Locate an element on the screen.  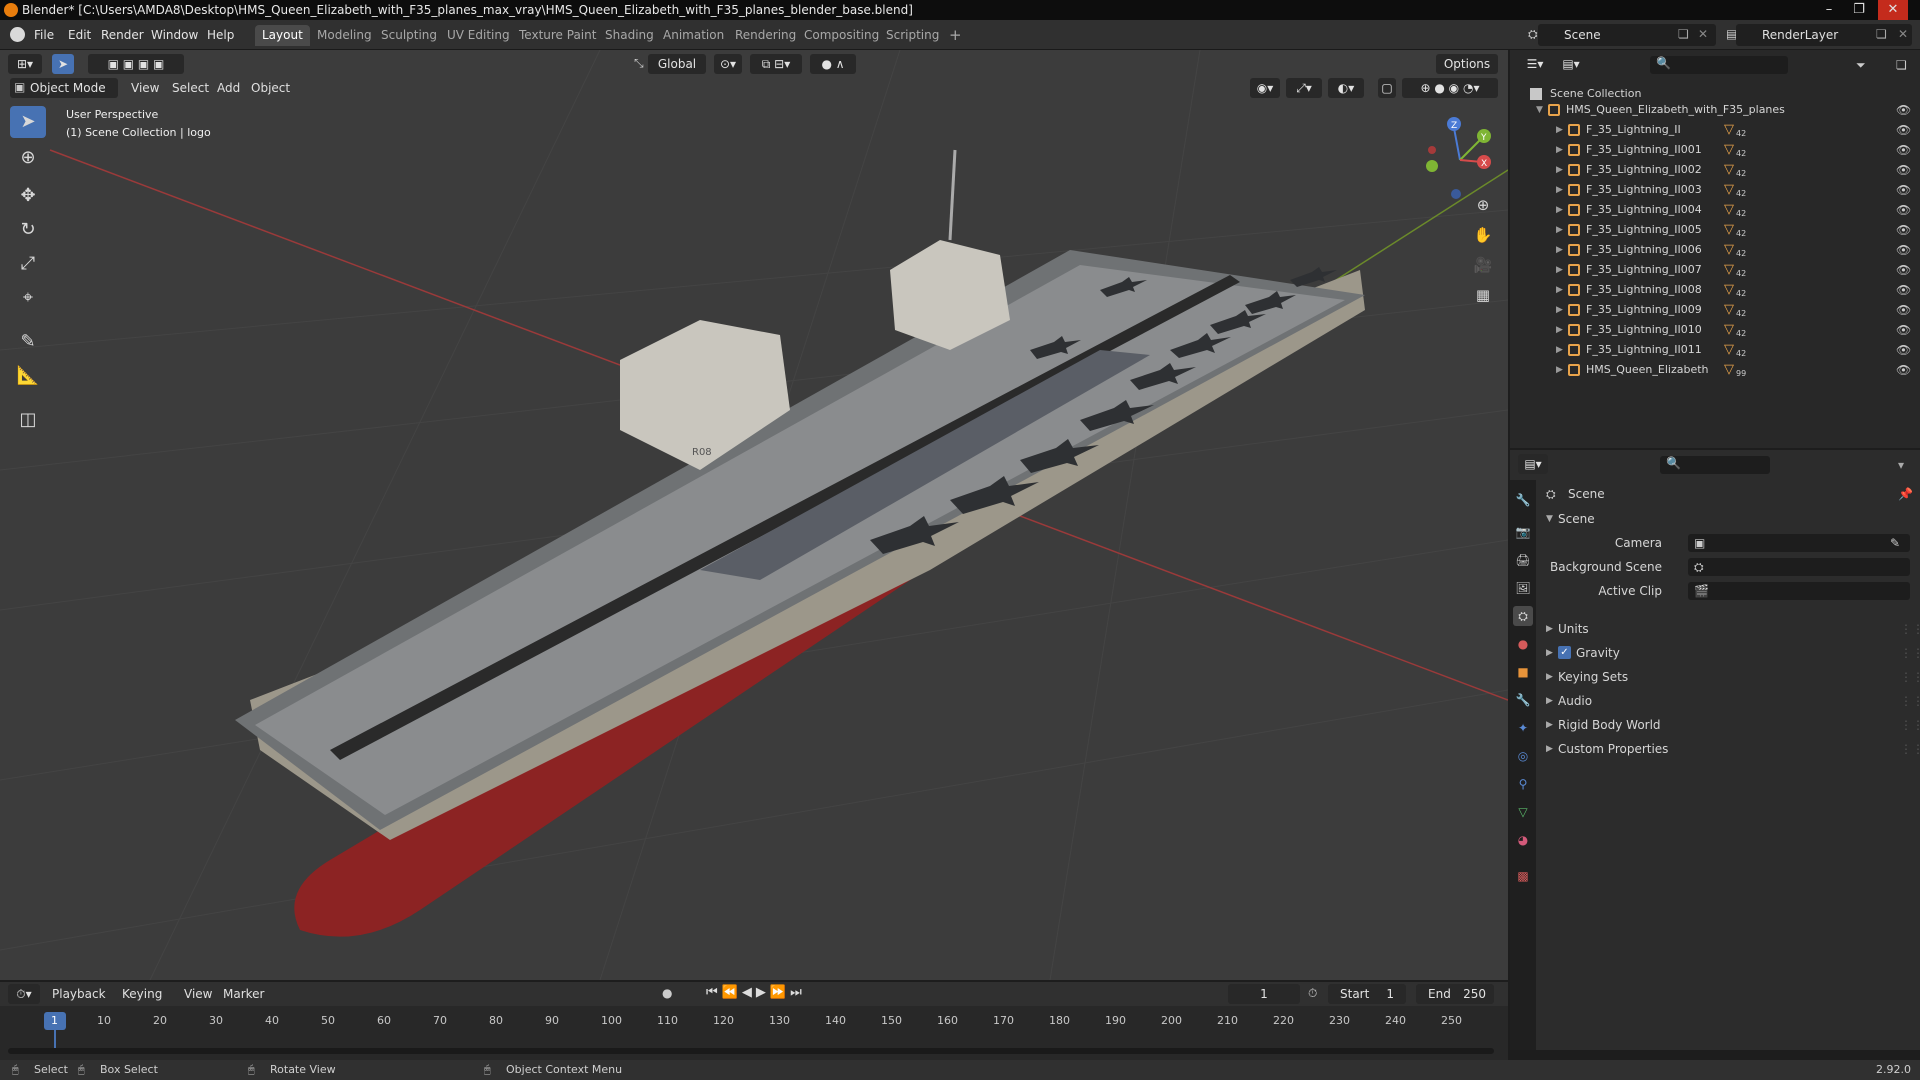
remove-view-layer-icon: ✕ is located at coordinates (1903, 34).